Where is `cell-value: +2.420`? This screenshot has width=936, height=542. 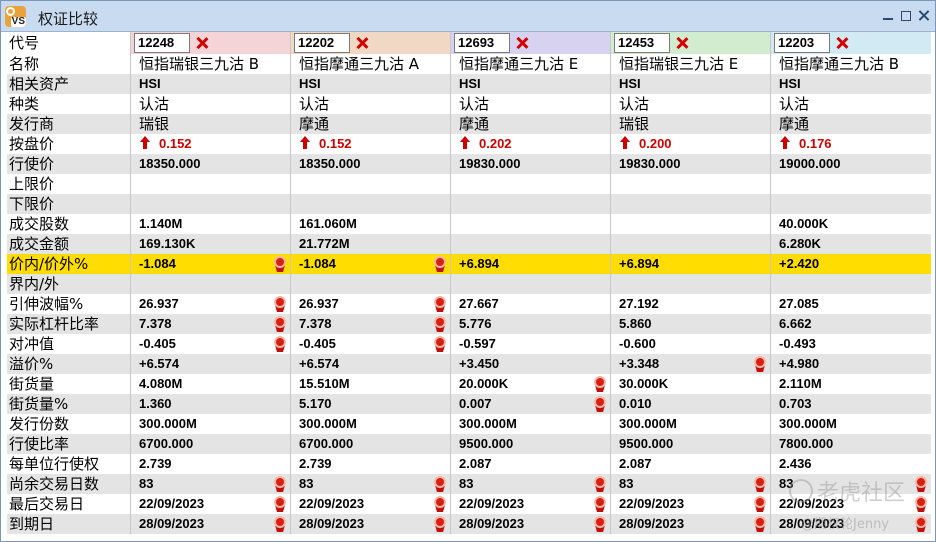 cell-value: +2.420 is located at coordinates (799, 263).